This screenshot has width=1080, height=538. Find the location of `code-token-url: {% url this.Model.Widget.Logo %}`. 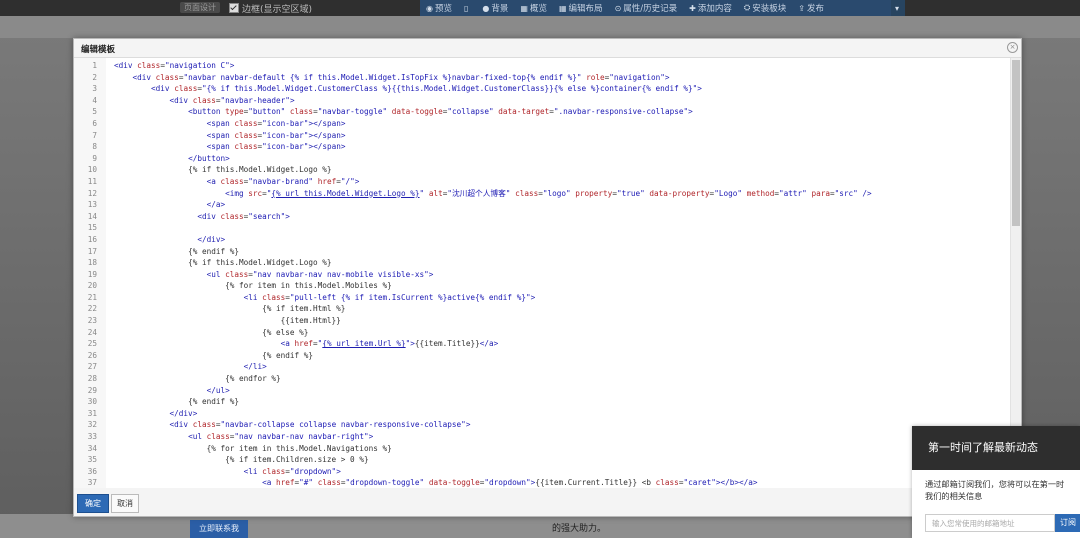

code-token-url: {% url this.Model.Widget.Logo %} is located at coordinates (345, 193).